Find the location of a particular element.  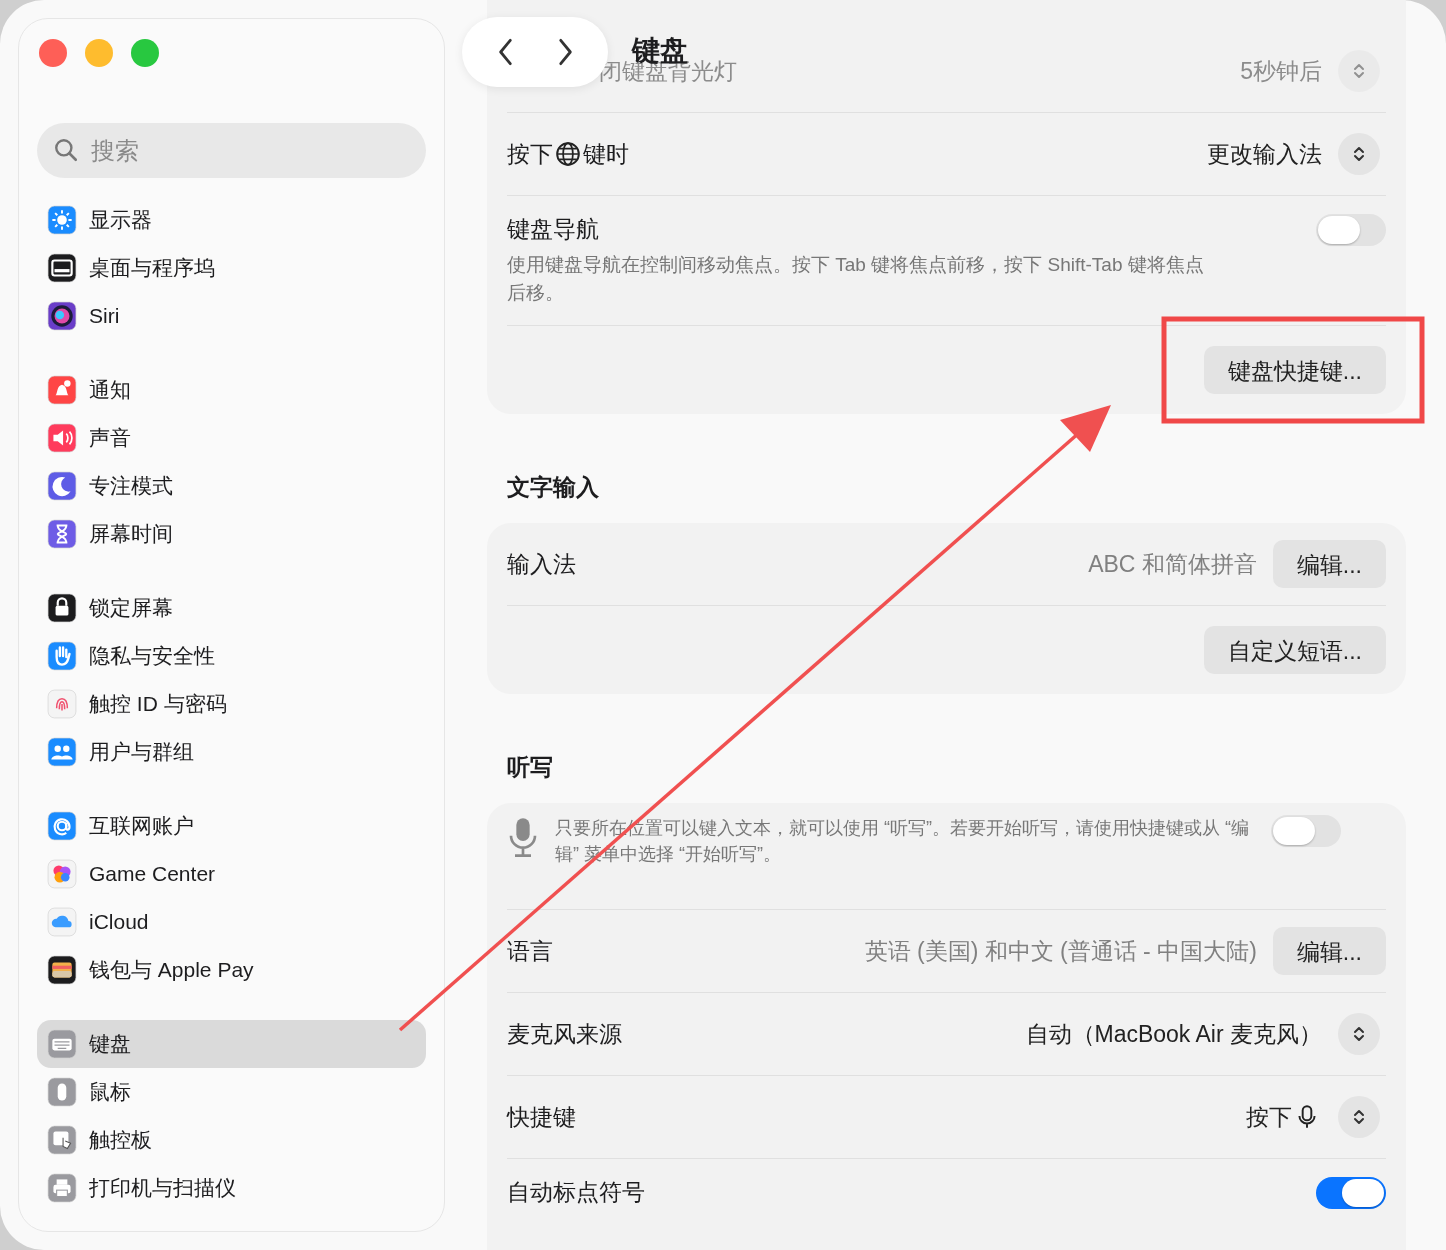

sidebar-item: 互联网账户 is located at coordinates (231, 826).